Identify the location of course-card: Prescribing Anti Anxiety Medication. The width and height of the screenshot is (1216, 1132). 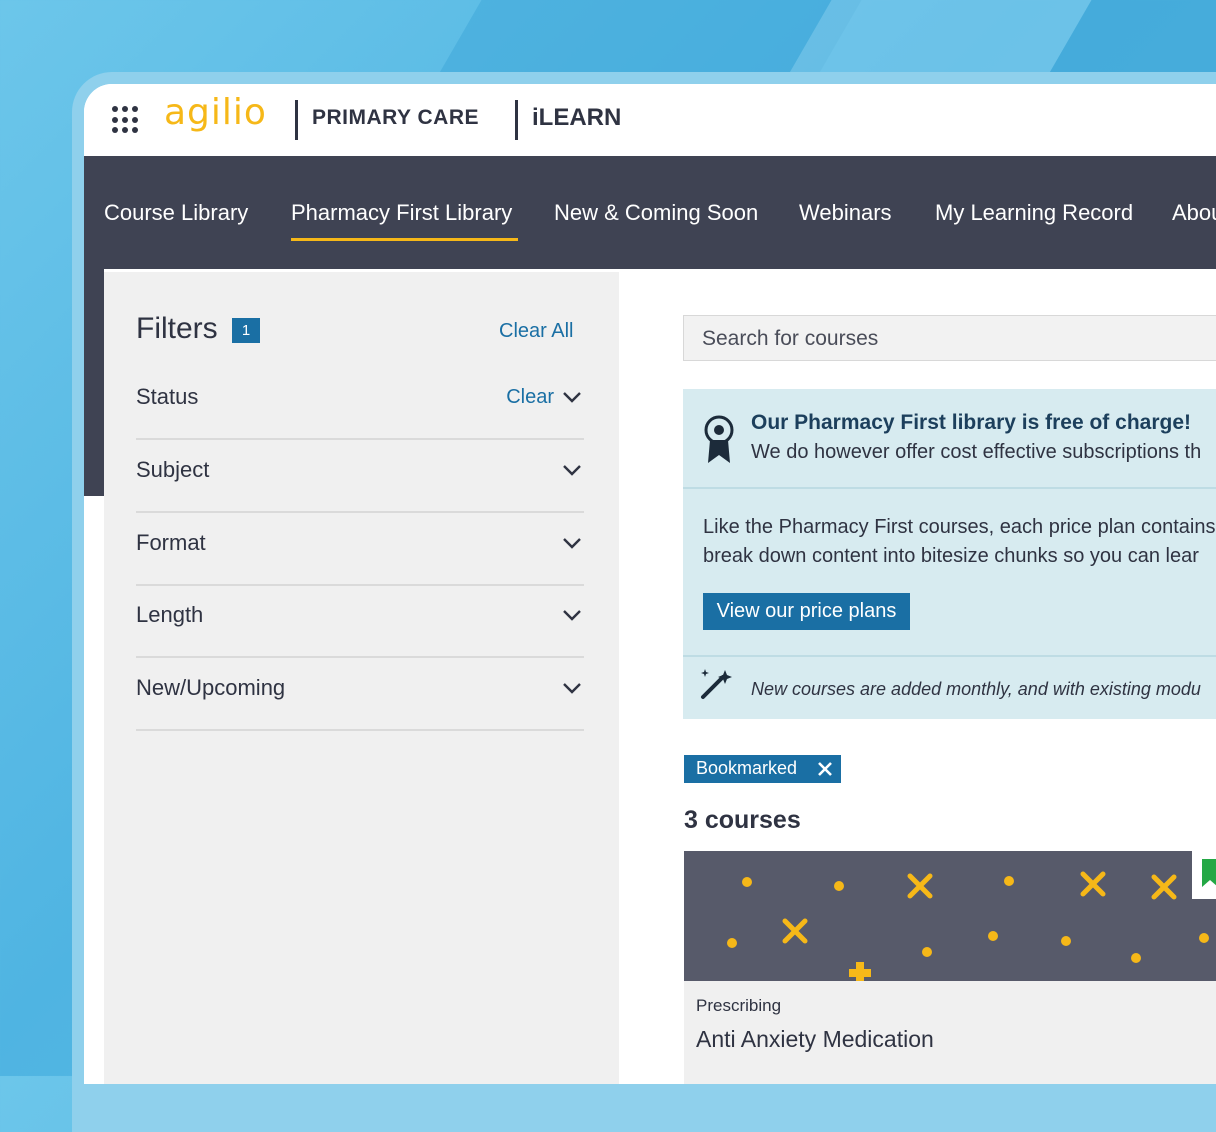
(950, 967).